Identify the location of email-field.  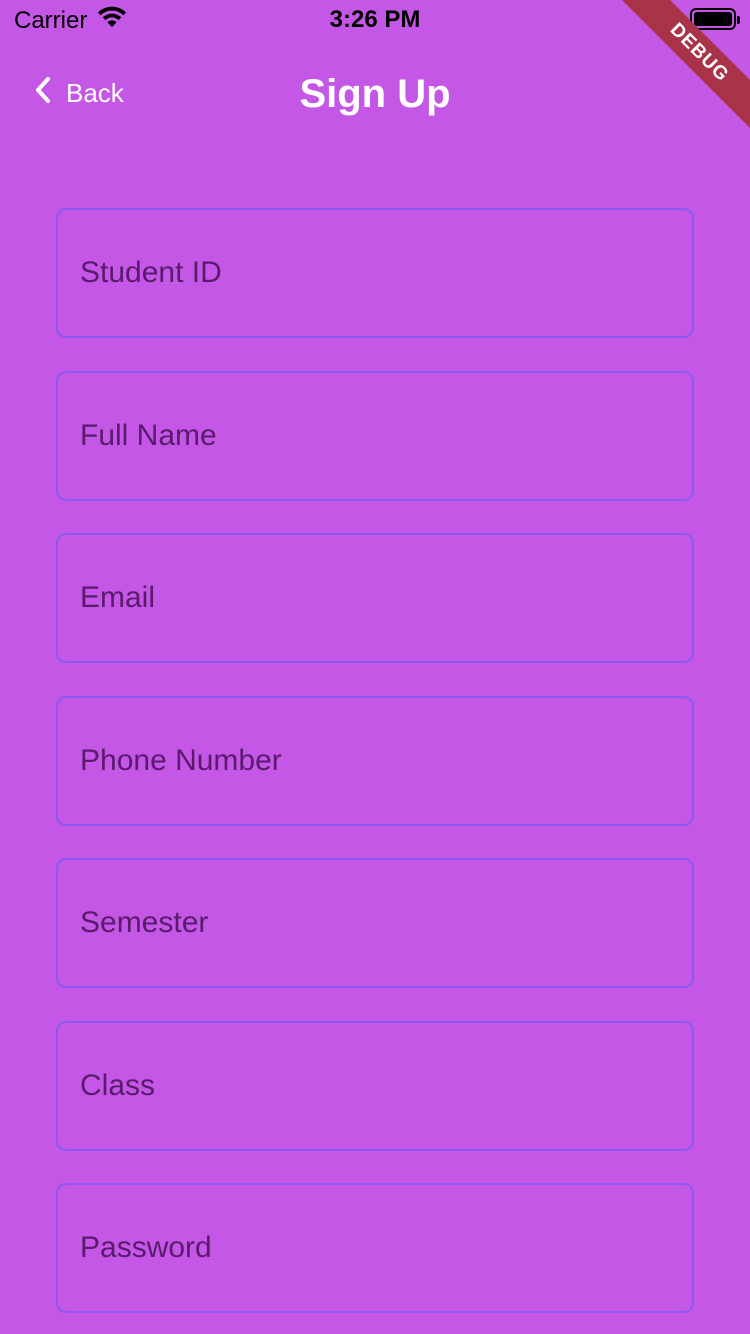
(375, 598).